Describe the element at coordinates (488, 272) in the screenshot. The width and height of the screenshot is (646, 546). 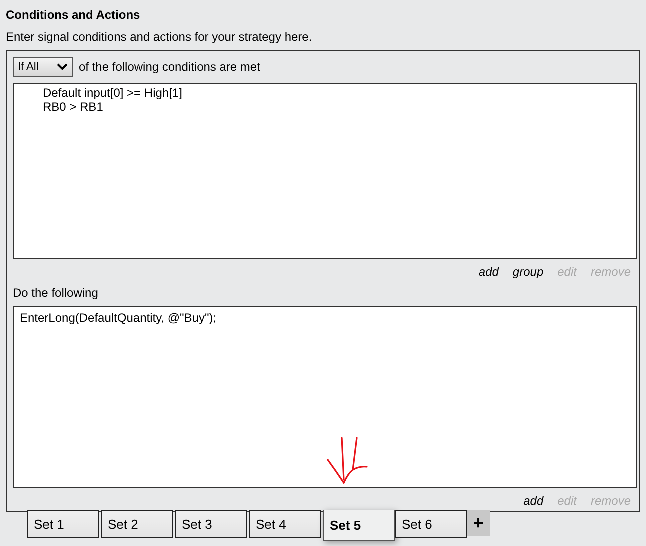
I see `condition-action-link: add` at that location.